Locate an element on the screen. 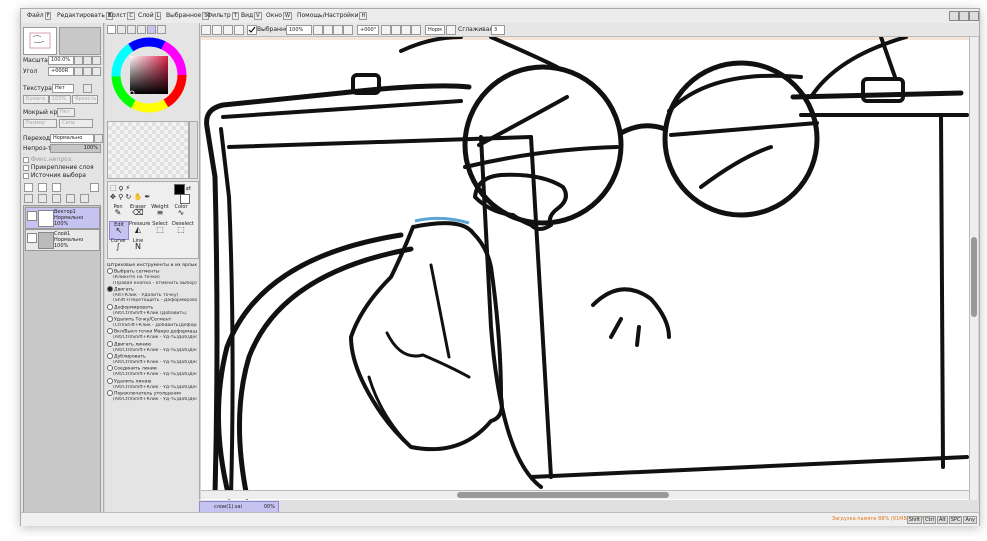 This screenshot has width=987, height=541. invert-selection-icon is located at coordinates (239, 30).